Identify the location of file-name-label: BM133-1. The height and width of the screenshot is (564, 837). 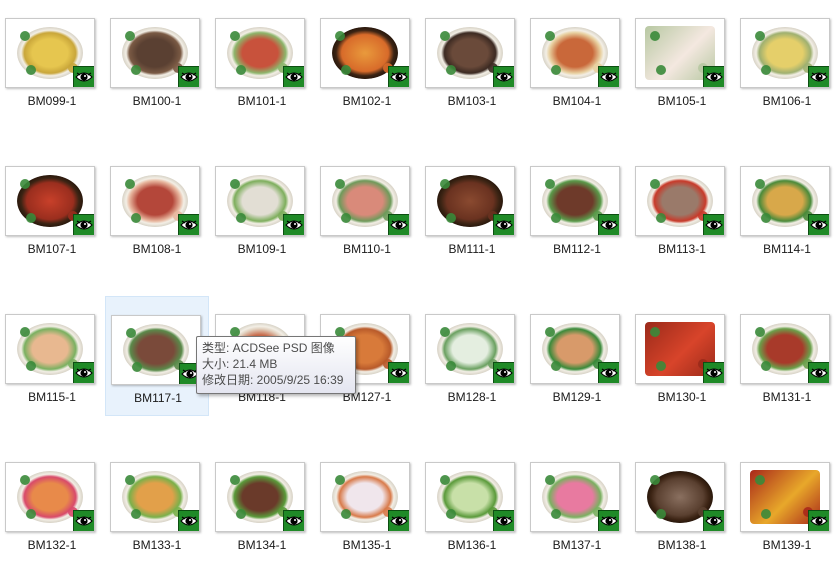
(157, 545).